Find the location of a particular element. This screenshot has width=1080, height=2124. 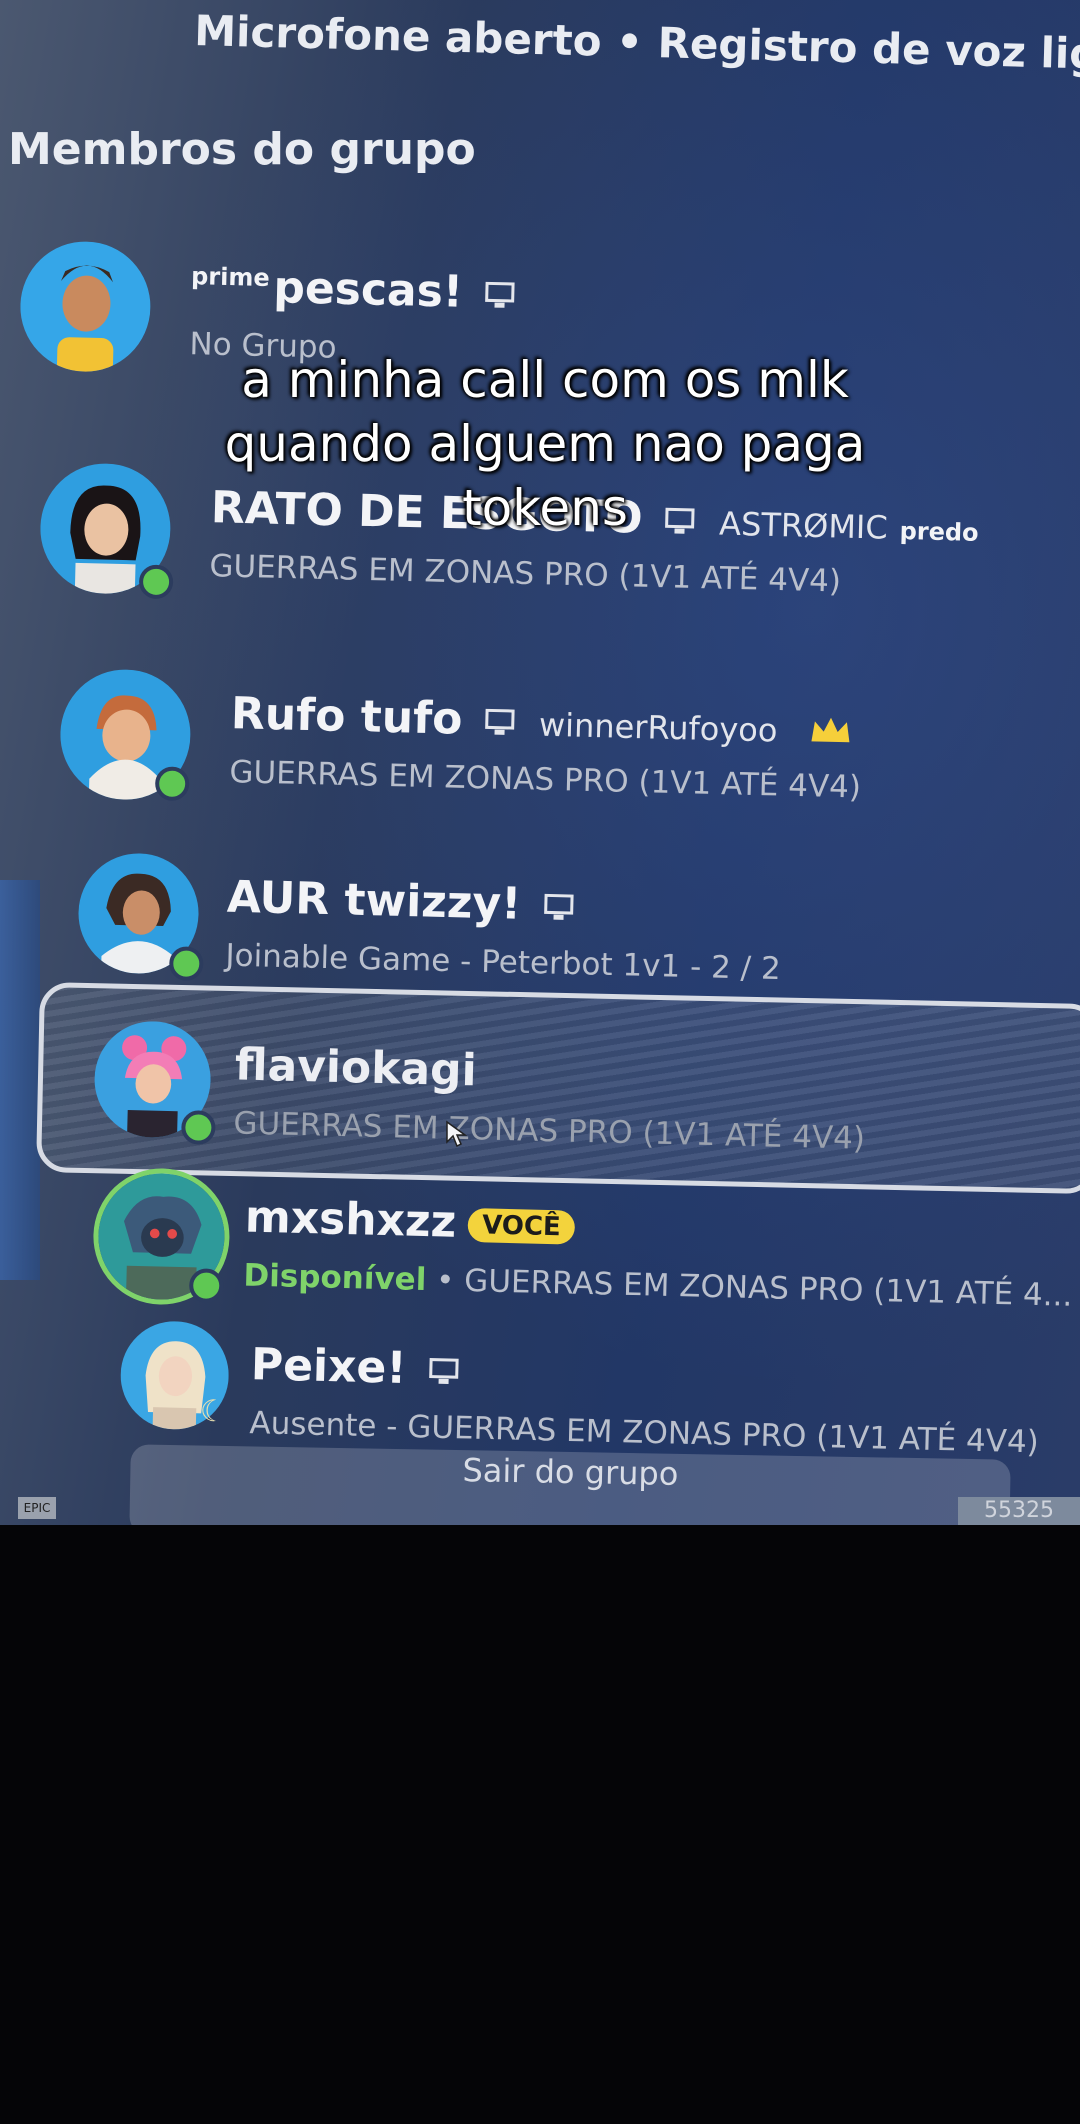

moon-icon: ☾ is located at coordinates (213, 1411).